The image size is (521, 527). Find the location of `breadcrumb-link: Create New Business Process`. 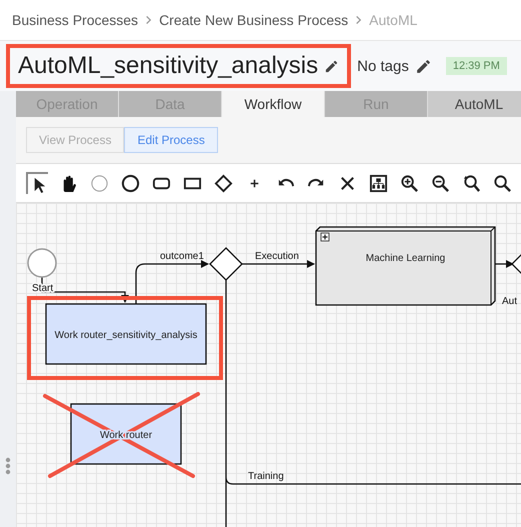

breadcrumb-link: Create New Business Process is located at coordinates (253, 20).